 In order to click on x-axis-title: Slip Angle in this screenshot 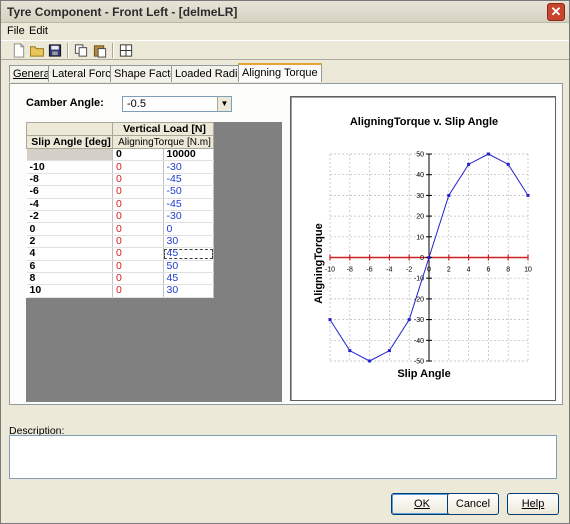, I will do `click(423, 374)`.